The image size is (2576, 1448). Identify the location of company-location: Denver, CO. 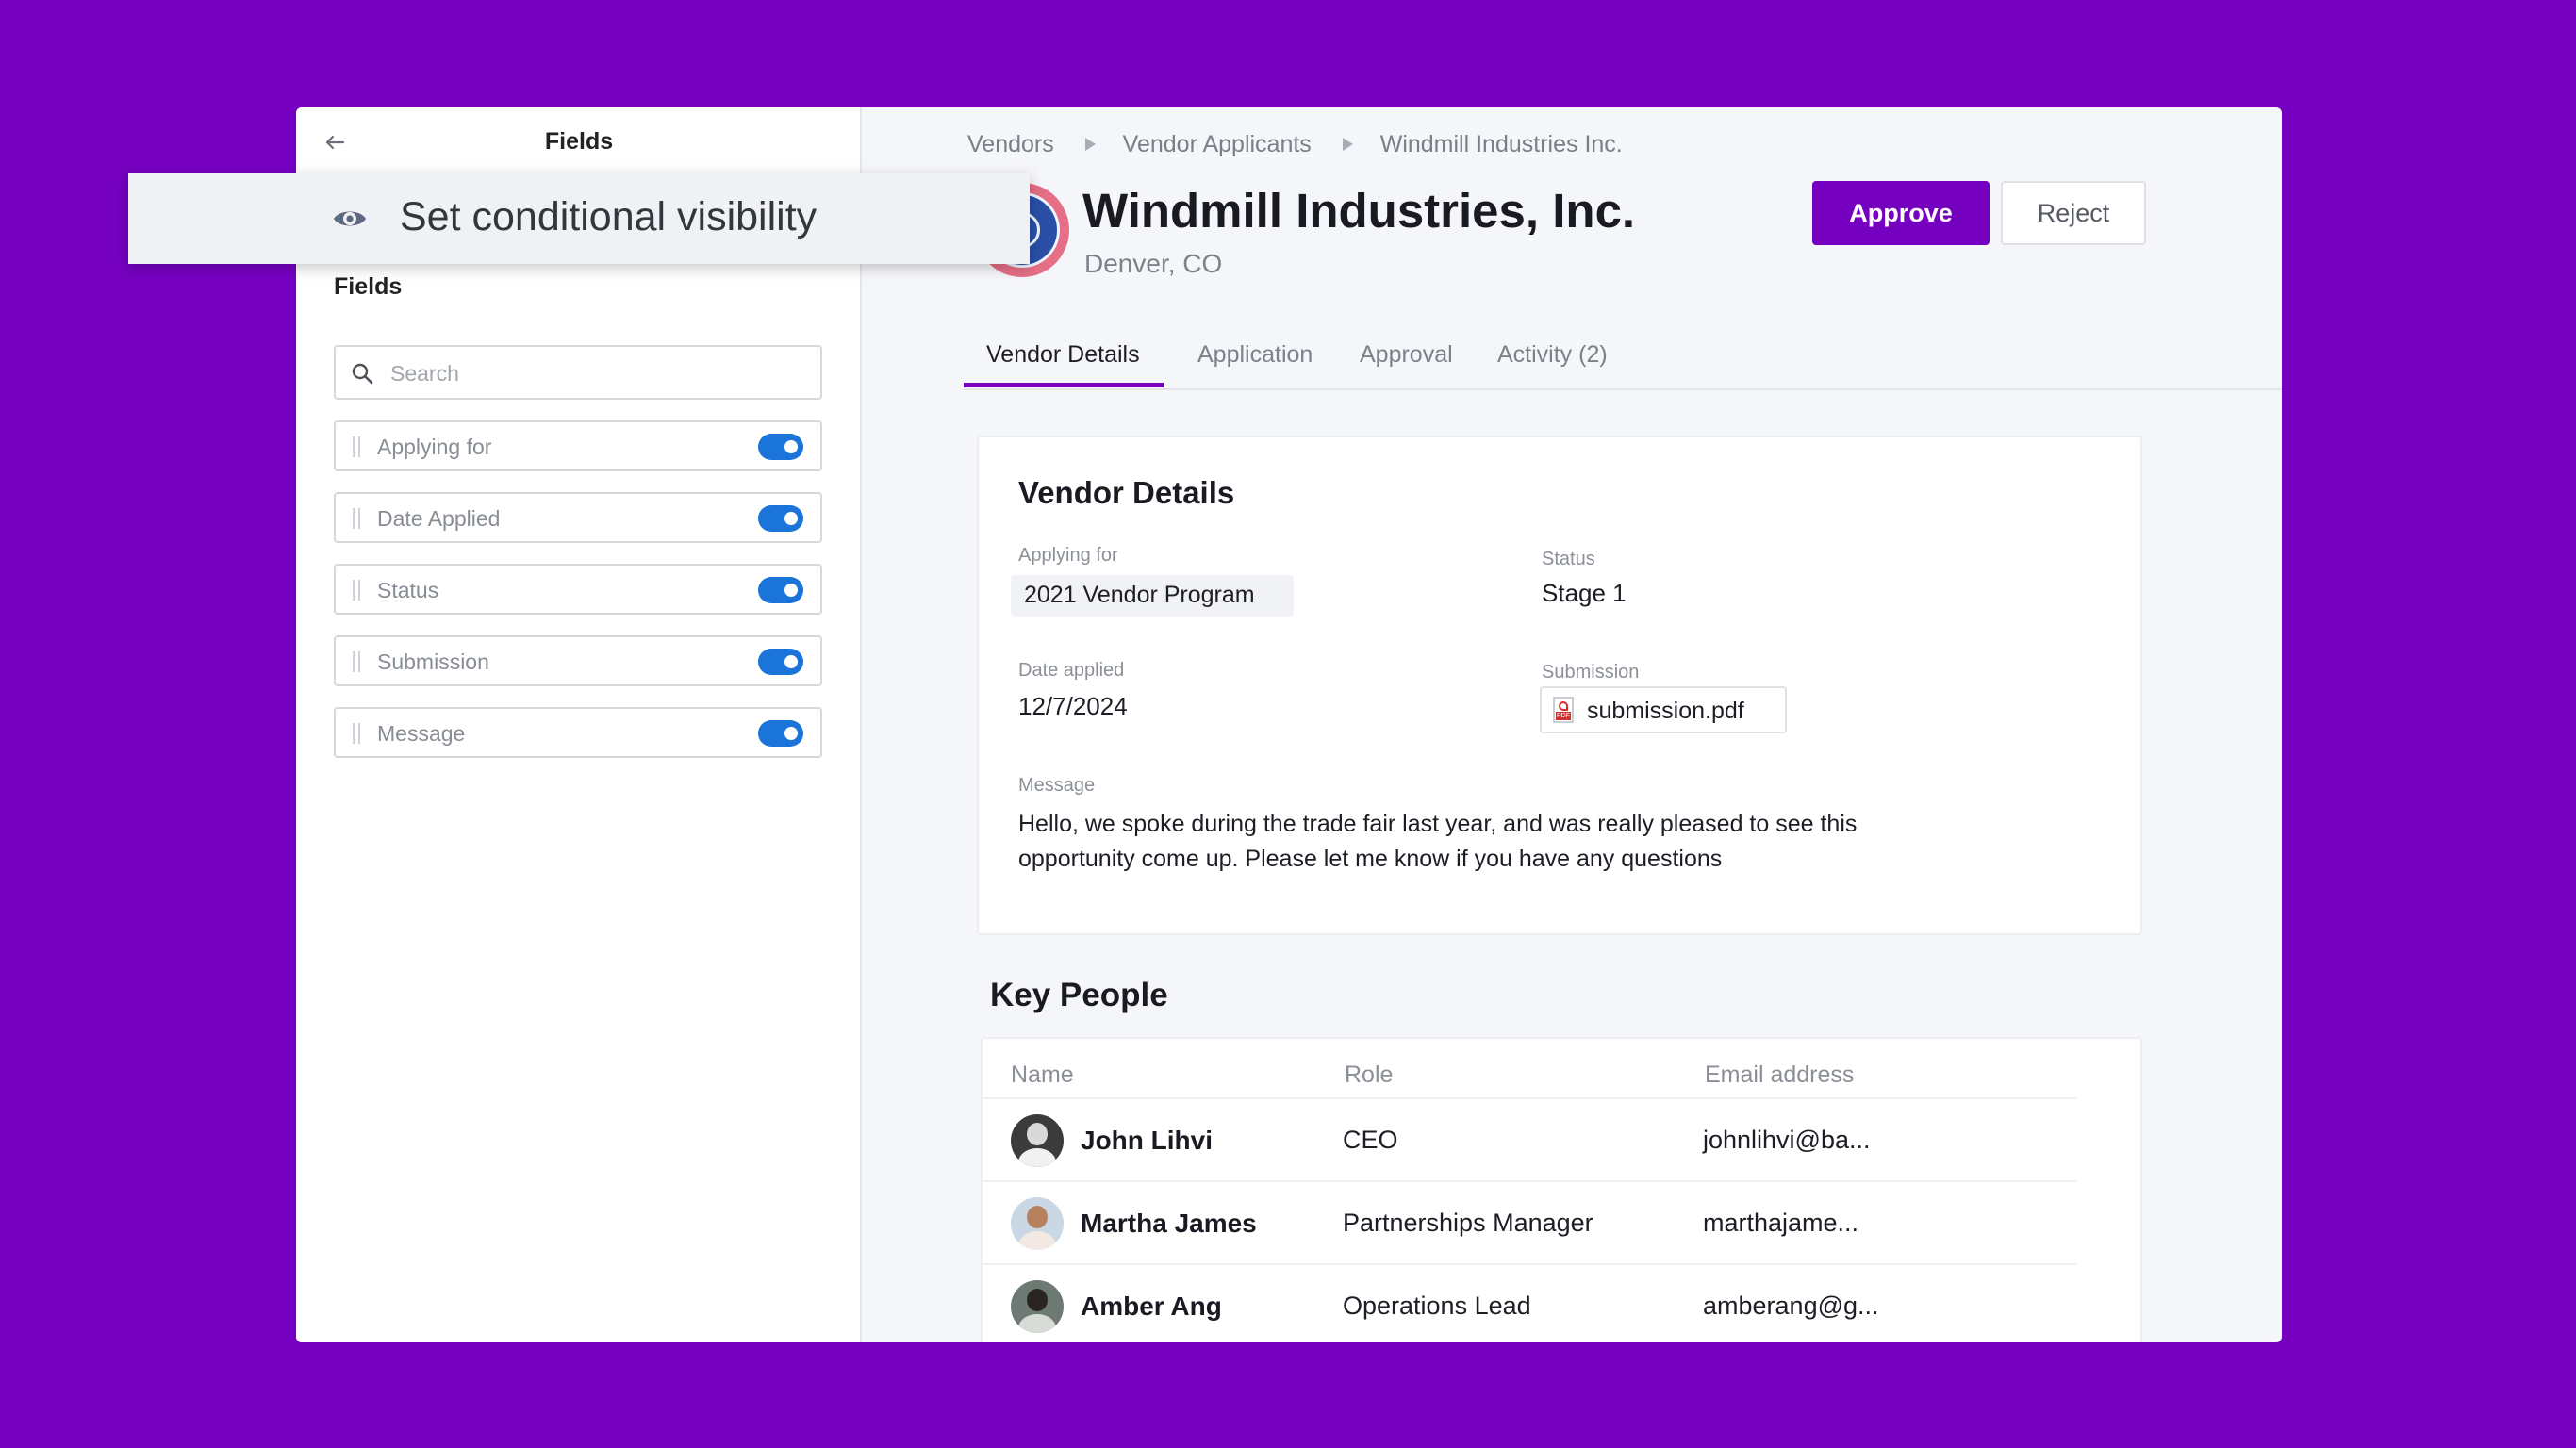
(1153, 263).